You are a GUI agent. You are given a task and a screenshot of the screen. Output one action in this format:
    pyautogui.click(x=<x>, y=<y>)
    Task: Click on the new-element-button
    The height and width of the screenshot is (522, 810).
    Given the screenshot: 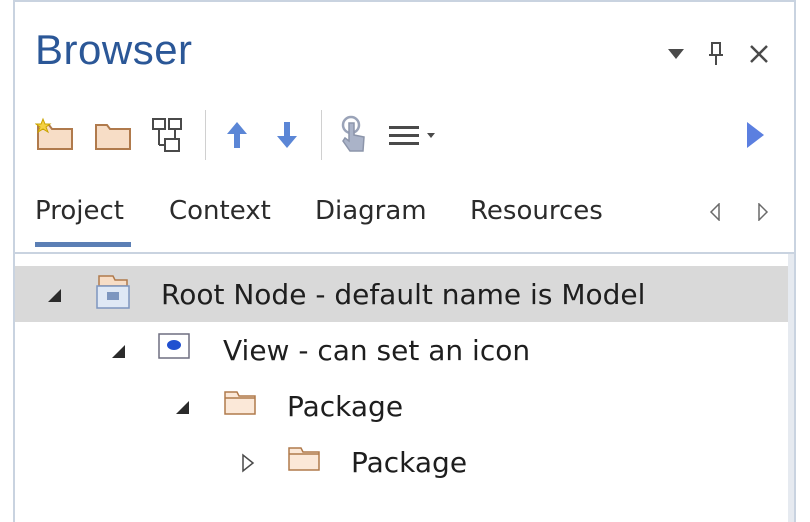 What is the action you would take?
    pyautogui.click(x=167, y=135)
    